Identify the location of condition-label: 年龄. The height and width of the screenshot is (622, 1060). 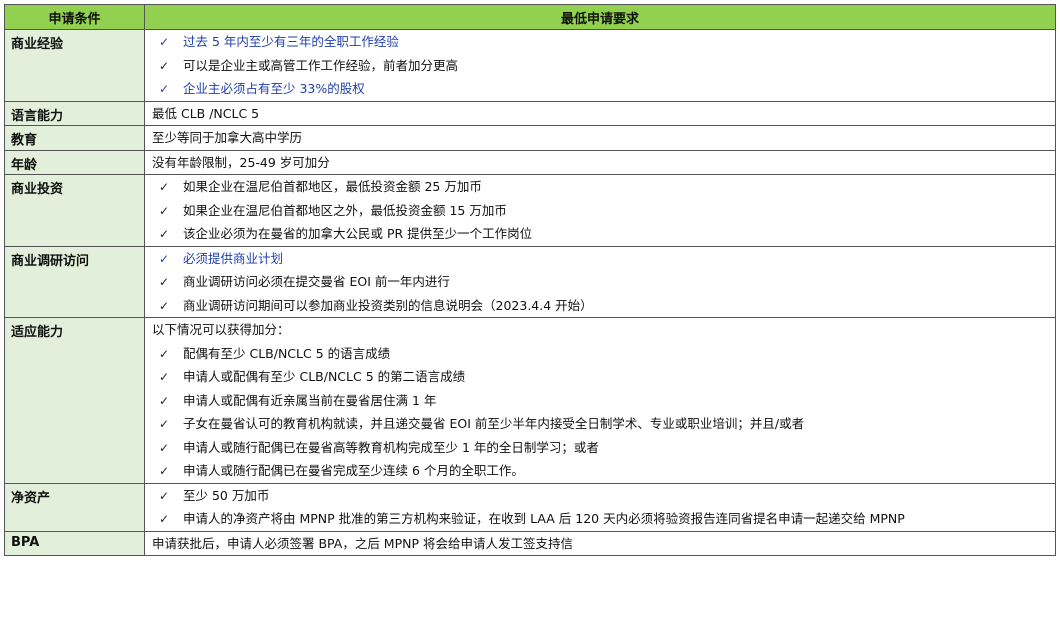
(74, 162).